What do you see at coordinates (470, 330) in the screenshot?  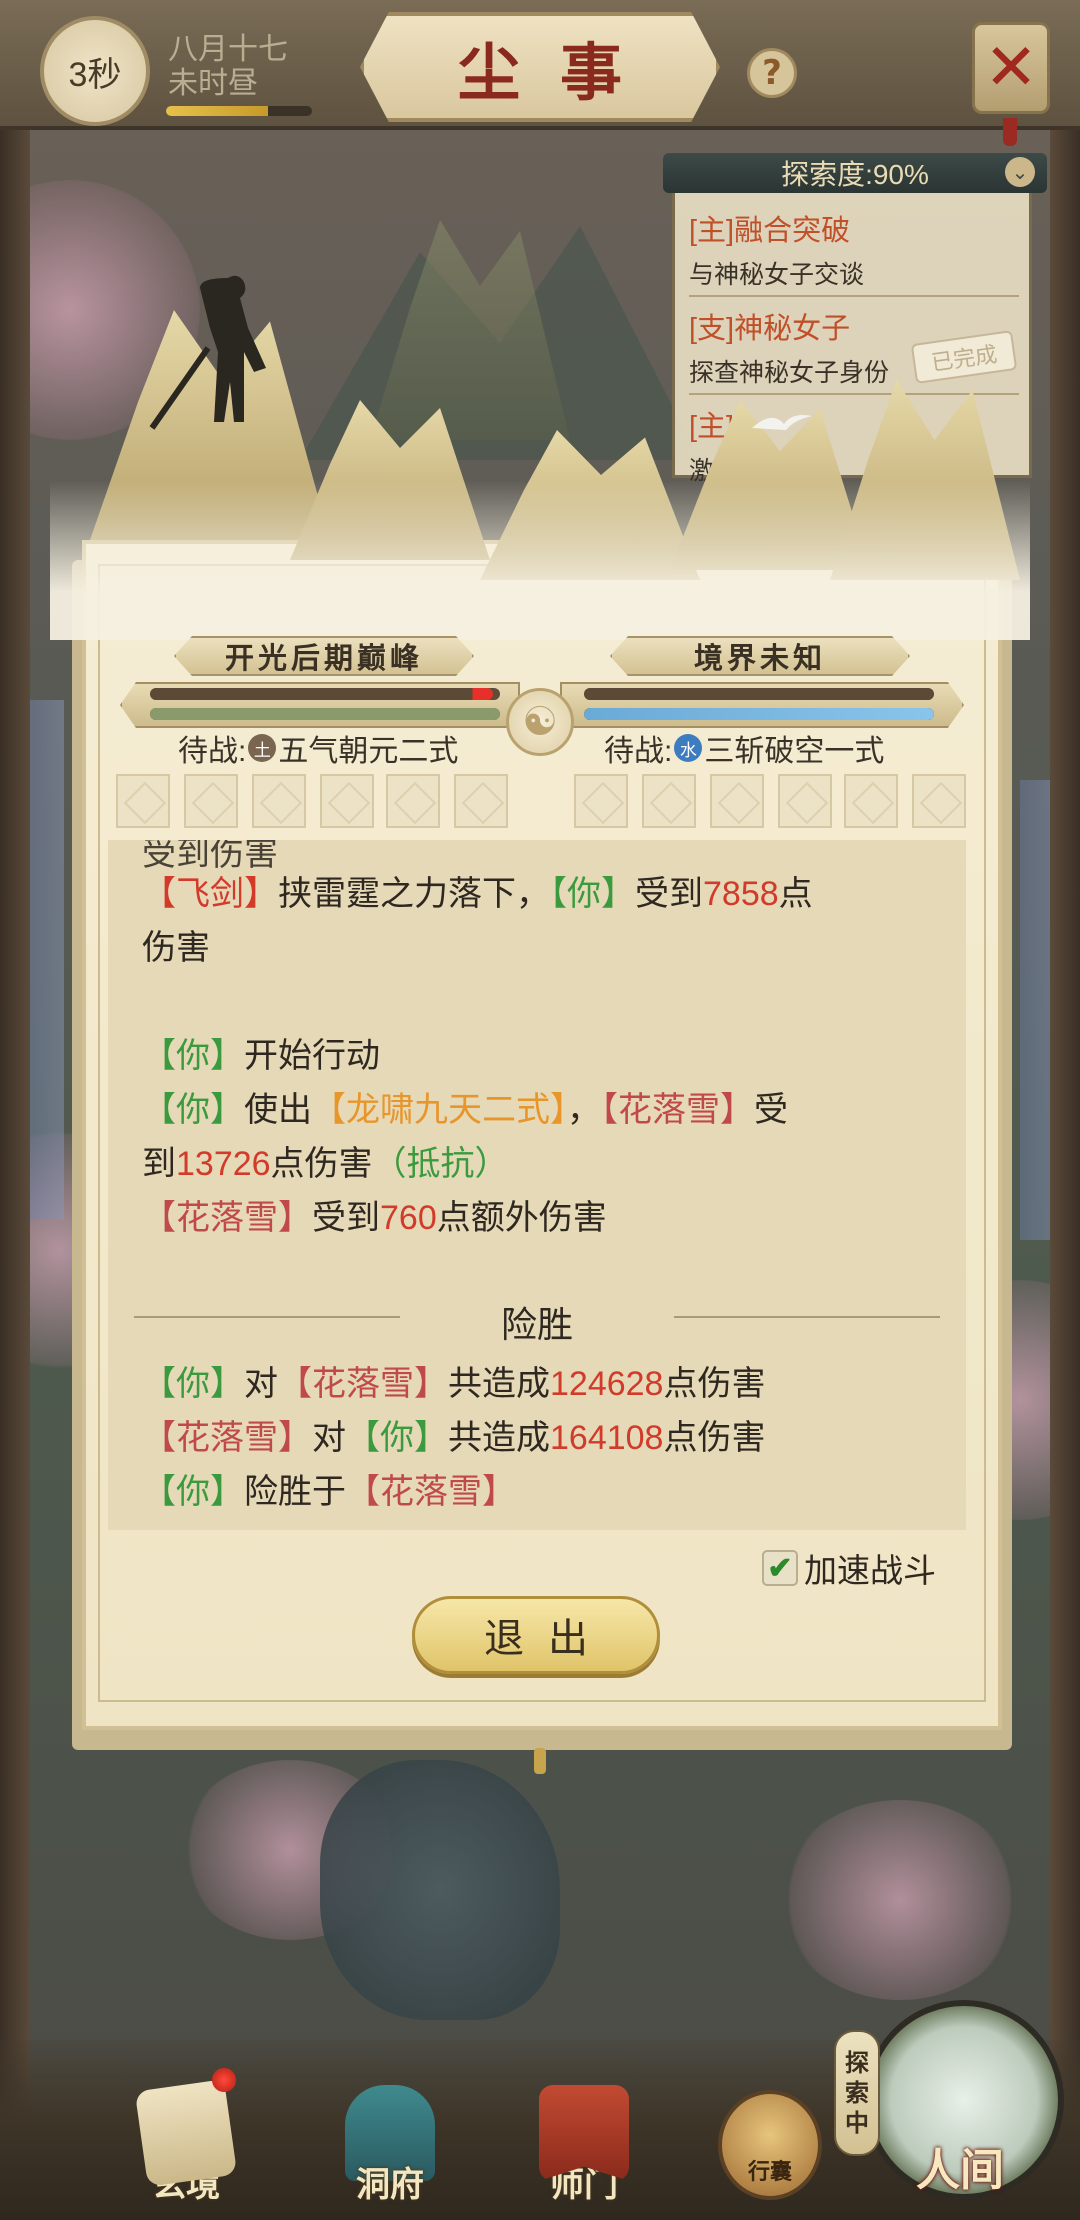 I see `mountain-peak` at bounding box center [470, 330].